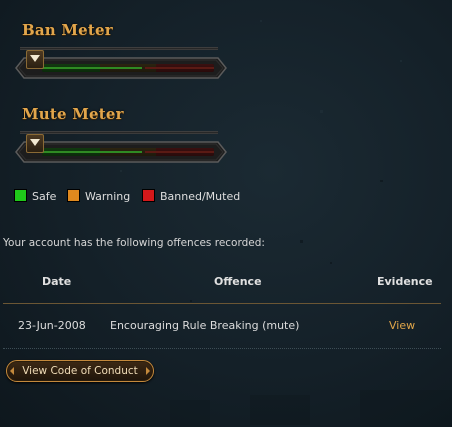 Image resolution: width=452 pixels, height=427 pixels. I want to click on offence-date: 23-Jun-2008, so click(52, 325).